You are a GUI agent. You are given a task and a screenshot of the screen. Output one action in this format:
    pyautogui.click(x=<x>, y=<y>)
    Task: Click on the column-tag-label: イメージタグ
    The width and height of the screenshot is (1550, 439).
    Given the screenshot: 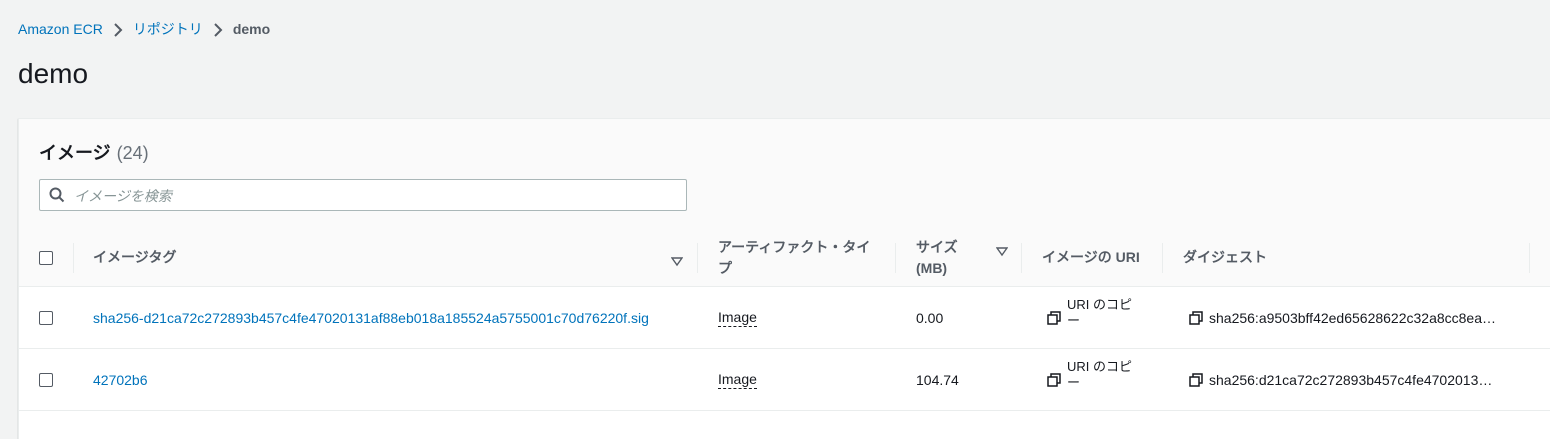 What is the action you would take?
    pyautogui.click(x=135, y=257)
    